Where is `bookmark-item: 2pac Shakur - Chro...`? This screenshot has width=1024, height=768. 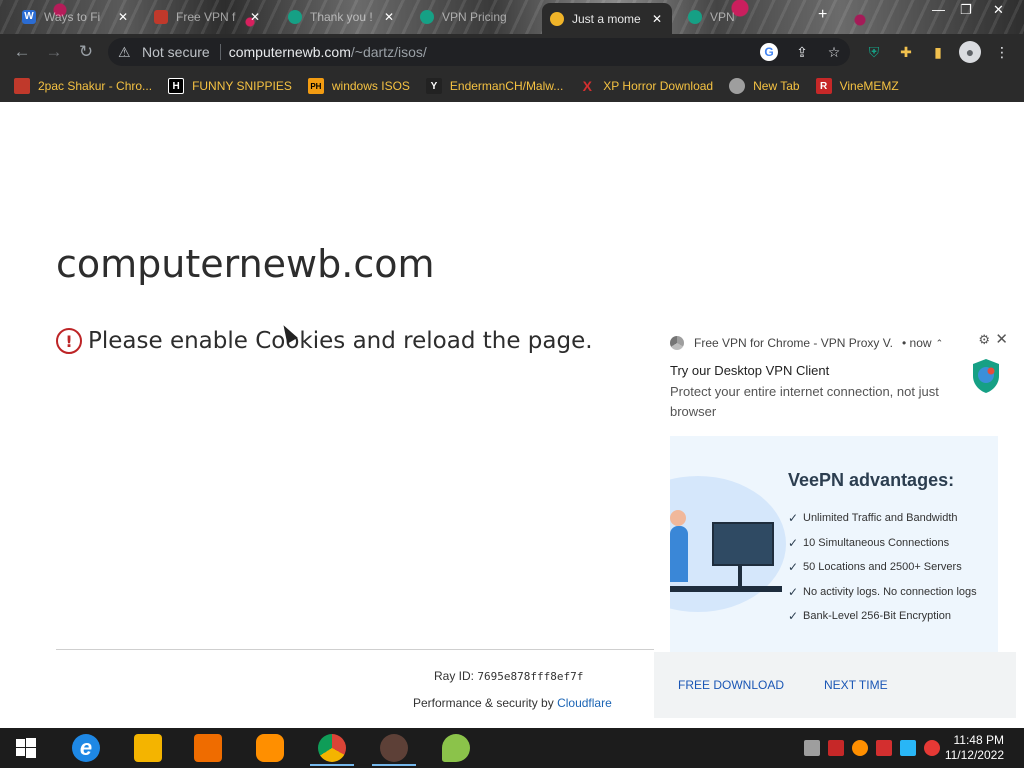 bookmark-item: 2pac Shakur - Chro... is located at coordinates (83, 86).